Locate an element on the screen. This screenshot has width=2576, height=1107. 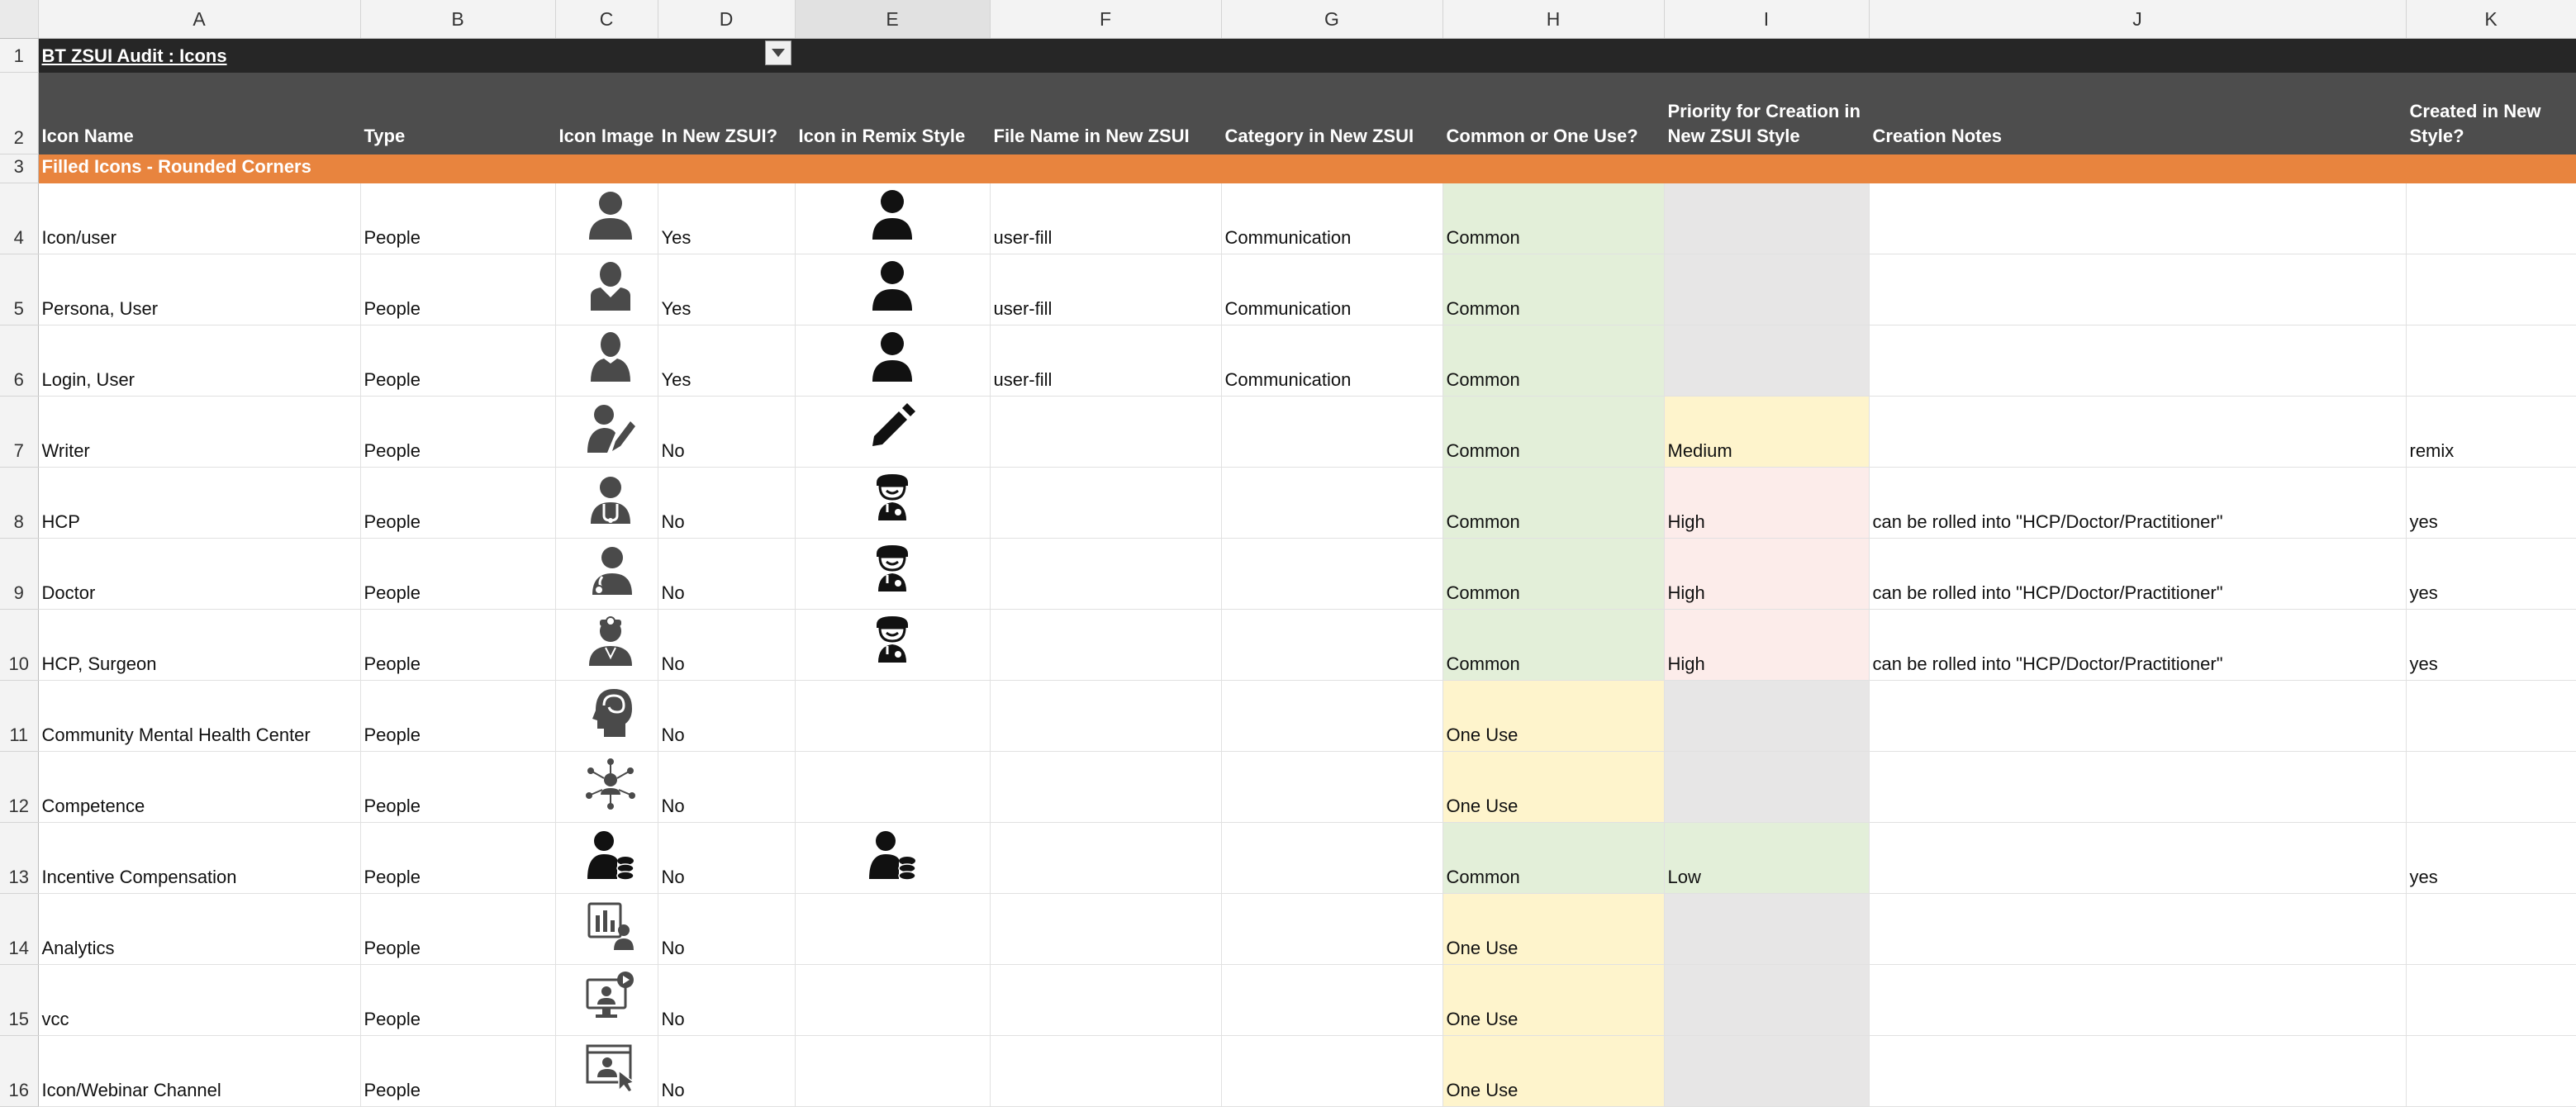
cell-icon-name: Login, User is located at coordinates (199, 361).